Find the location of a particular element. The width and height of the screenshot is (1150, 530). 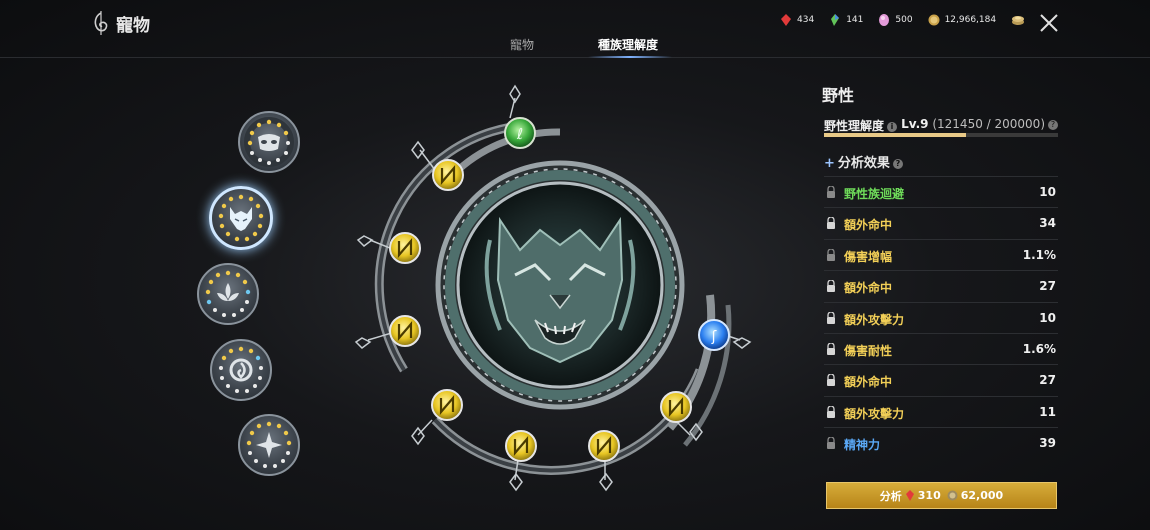

progress-fill is located at coordinates (895, 135).